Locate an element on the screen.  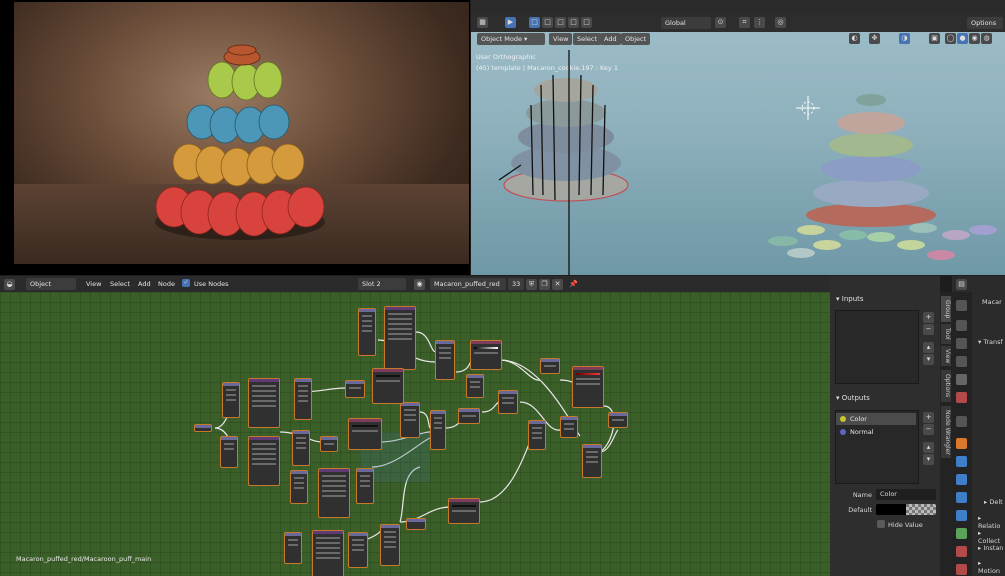
pin-icon: 📌 is located at coordinates (573, 284).